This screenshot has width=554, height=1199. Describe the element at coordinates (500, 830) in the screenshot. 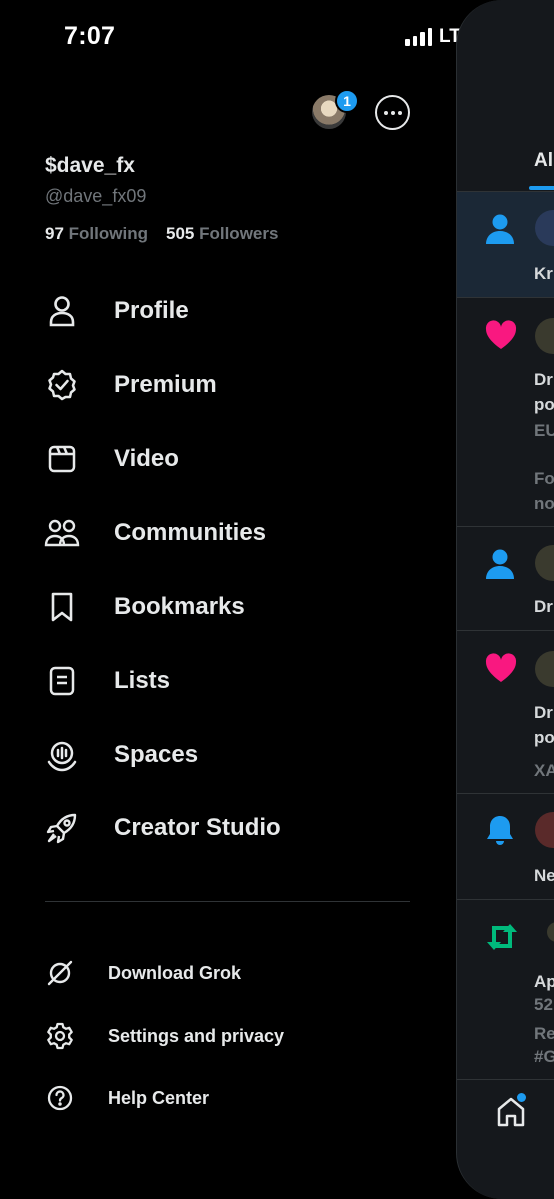

I see `bell-icon` at that location.